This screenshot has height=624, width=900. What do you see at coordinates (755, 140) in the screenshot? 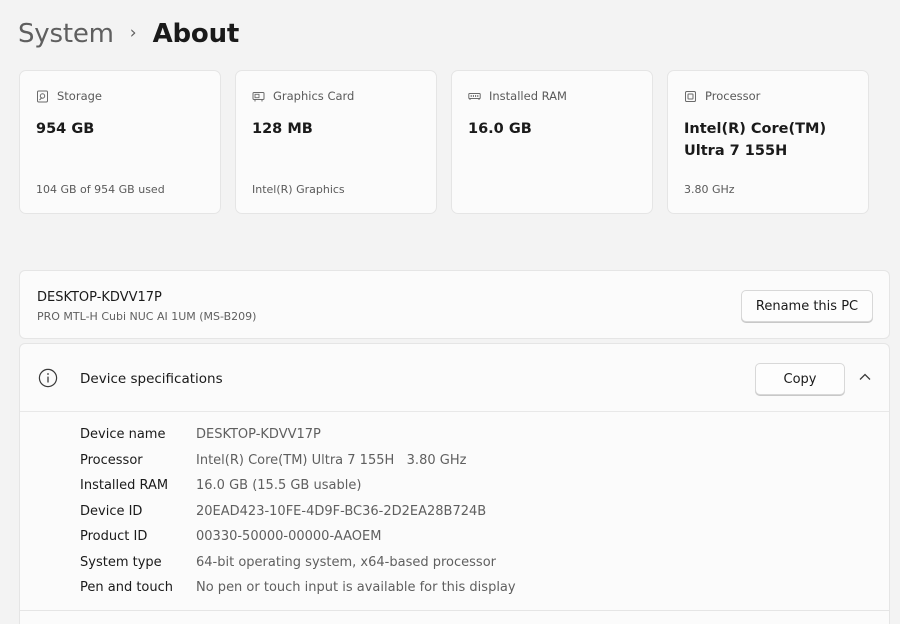
I see `processor-card-value: Intel(R) Core(TM) Ultra 7 155H` at bounding box center [755, 140].